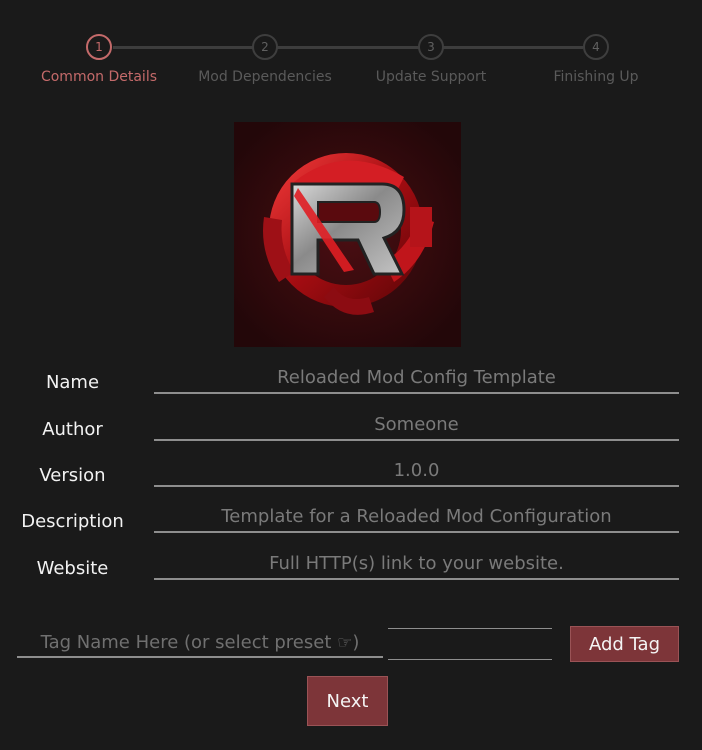 This screenshot has height=750, width=702. I want to click on author-row: Author, so click(351, 429).